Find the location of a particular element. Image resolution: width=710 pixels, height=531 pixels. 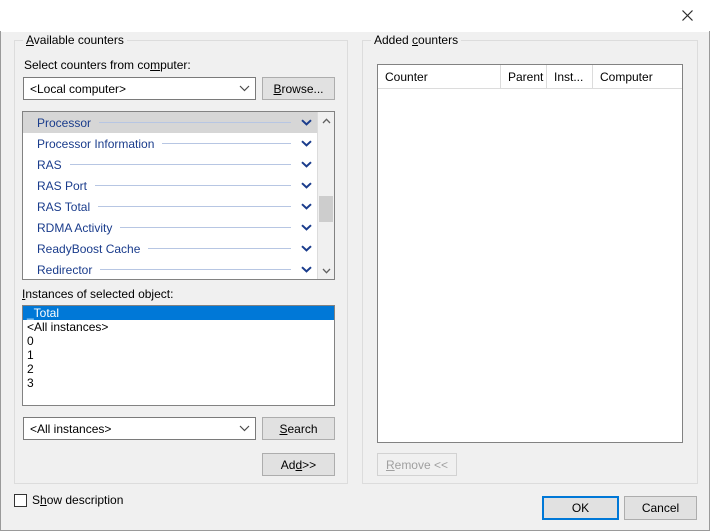

counter-row: Redirector is located at coordinates (170, 269).